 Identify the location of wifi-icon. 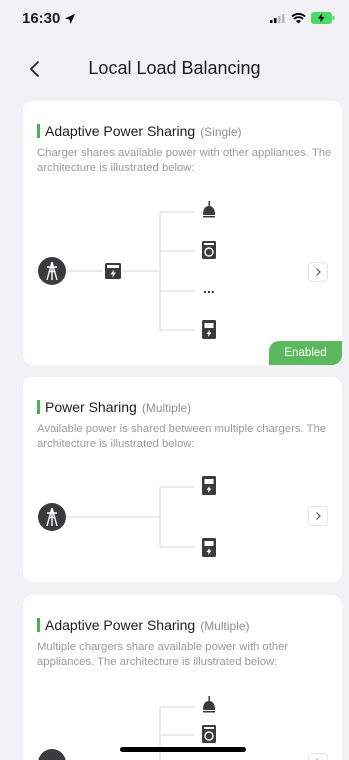
(298, 17).